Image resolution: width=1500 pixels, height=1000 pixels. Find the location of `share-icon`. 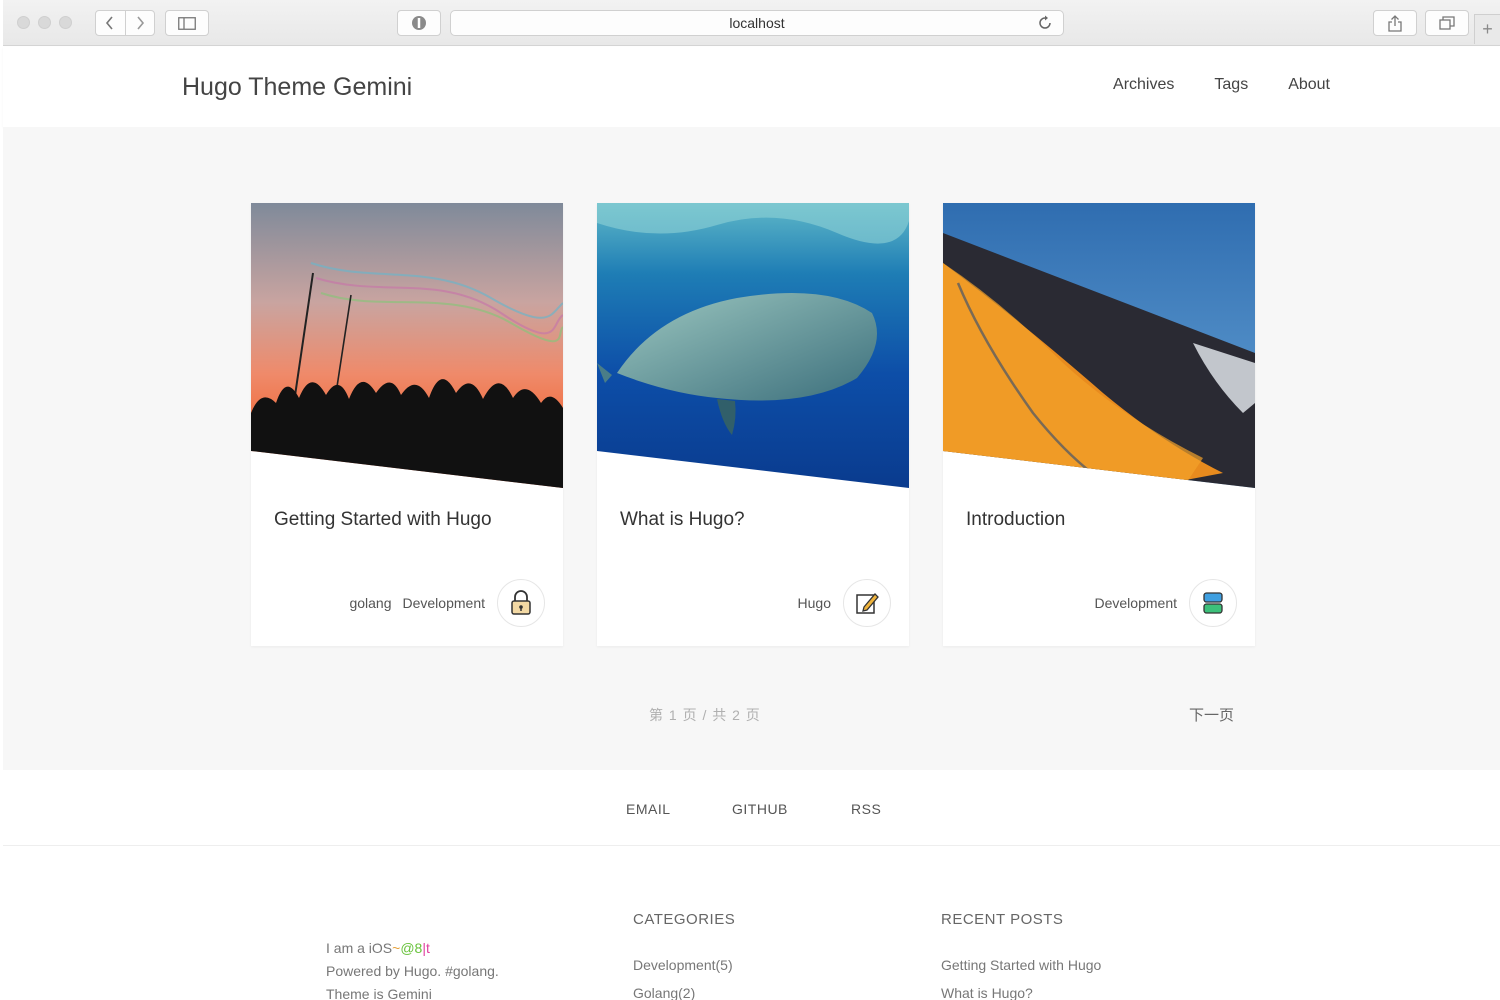

share-icon is located at coordinates (1395, 23).